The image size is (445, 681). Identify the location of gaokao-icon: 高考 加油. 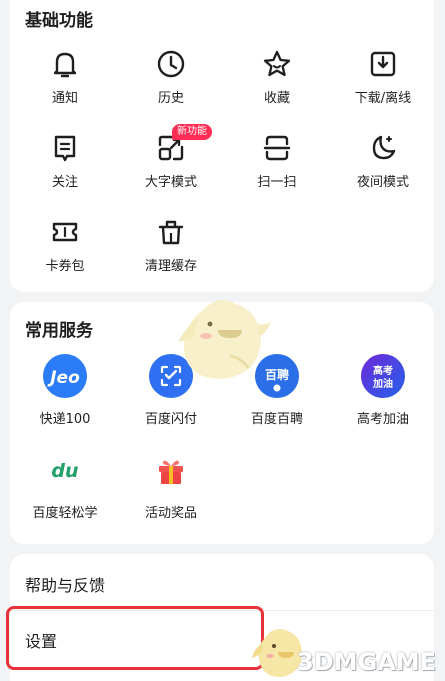
(383, 376).